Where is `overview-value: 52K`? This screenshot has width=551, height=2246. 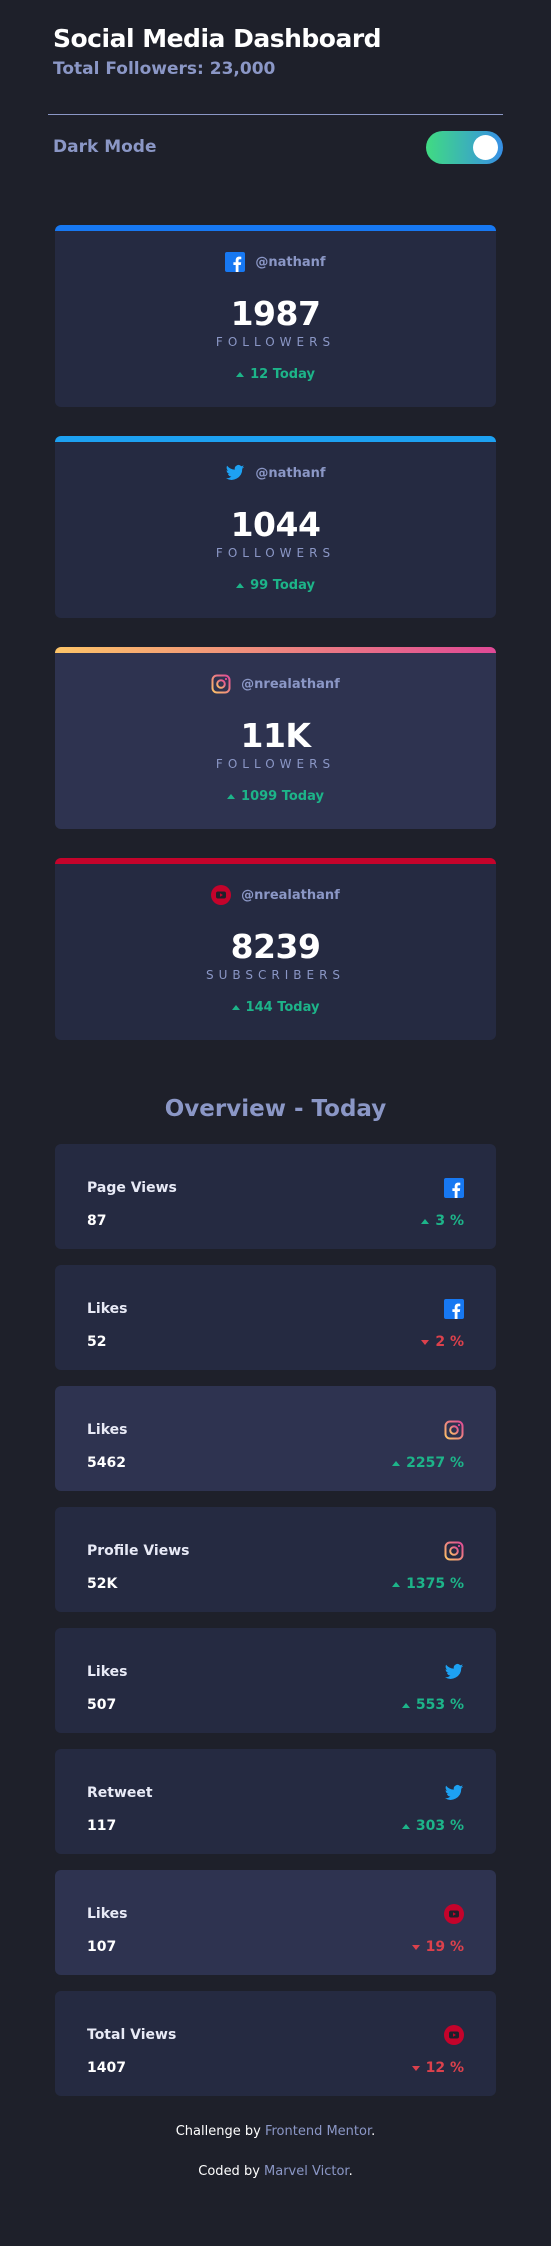
overview-value: 52K is located at coordinates (102, 1584).